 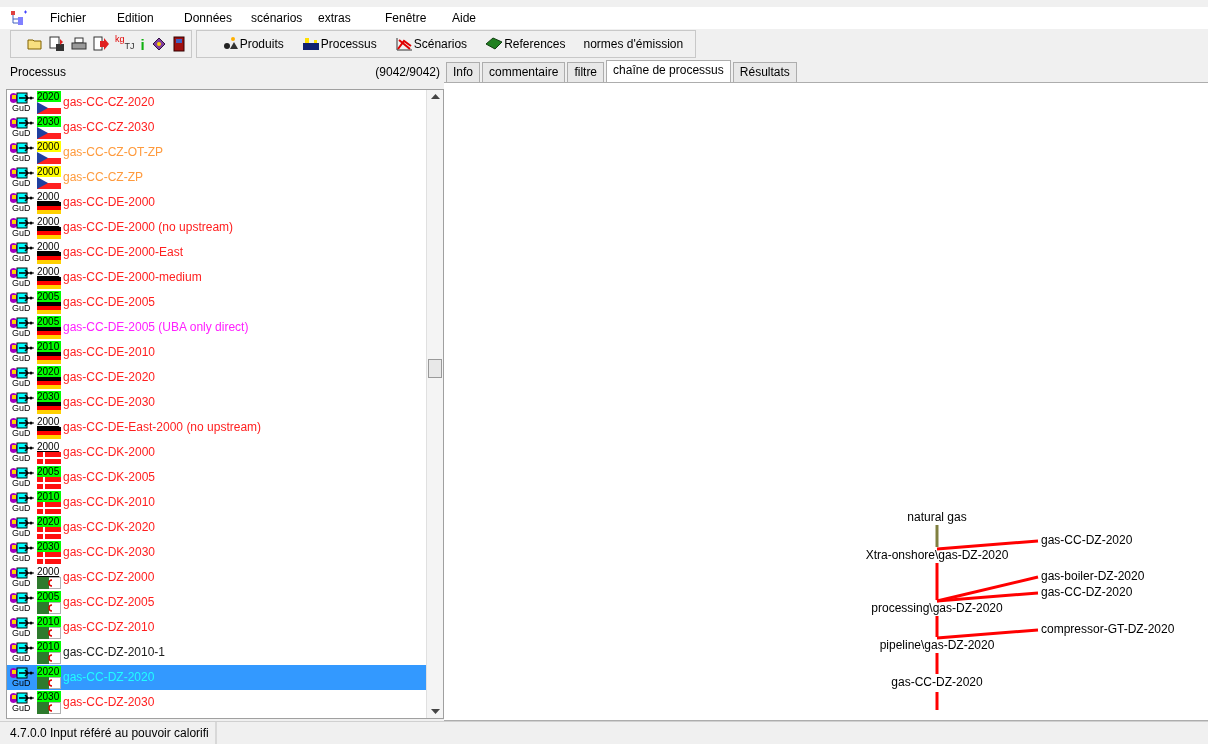 What do you see at coordinates (434, 404) in the screenshot?
I see `scrollbar` at bounding box center [434, 404].